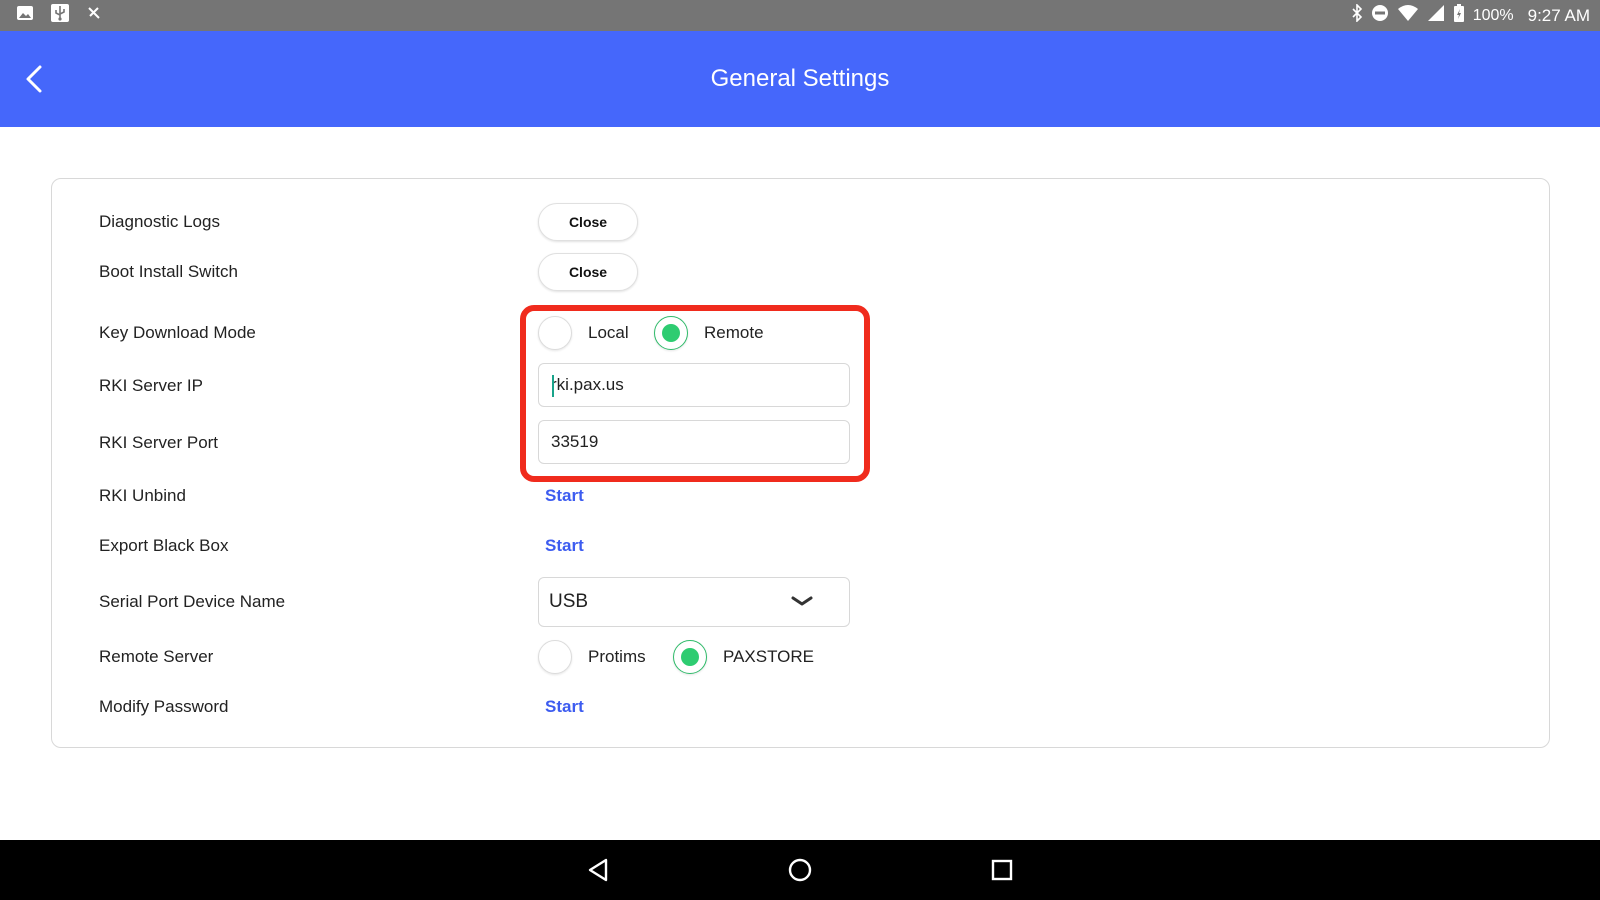 The height and width of the screenshot is (900, 1600). Describe the element at coordinates (553, 386) in the screenshot. I see `text-cursor` at that location.